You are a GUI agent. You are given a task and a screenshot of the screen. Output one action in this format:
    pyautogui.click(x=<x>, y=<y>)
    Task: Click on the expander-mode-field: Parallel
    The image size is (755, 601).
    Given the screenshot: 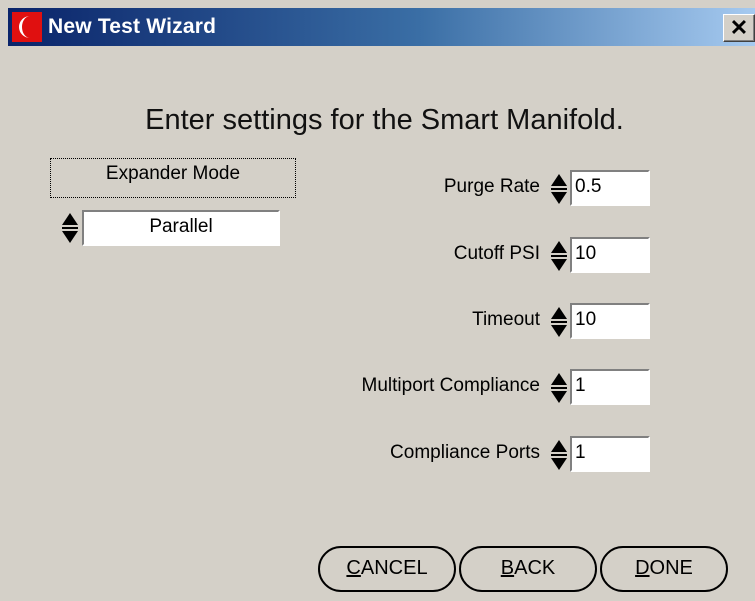 What is the action you would take?
    pyautogui.click(x=181, y=228)
    